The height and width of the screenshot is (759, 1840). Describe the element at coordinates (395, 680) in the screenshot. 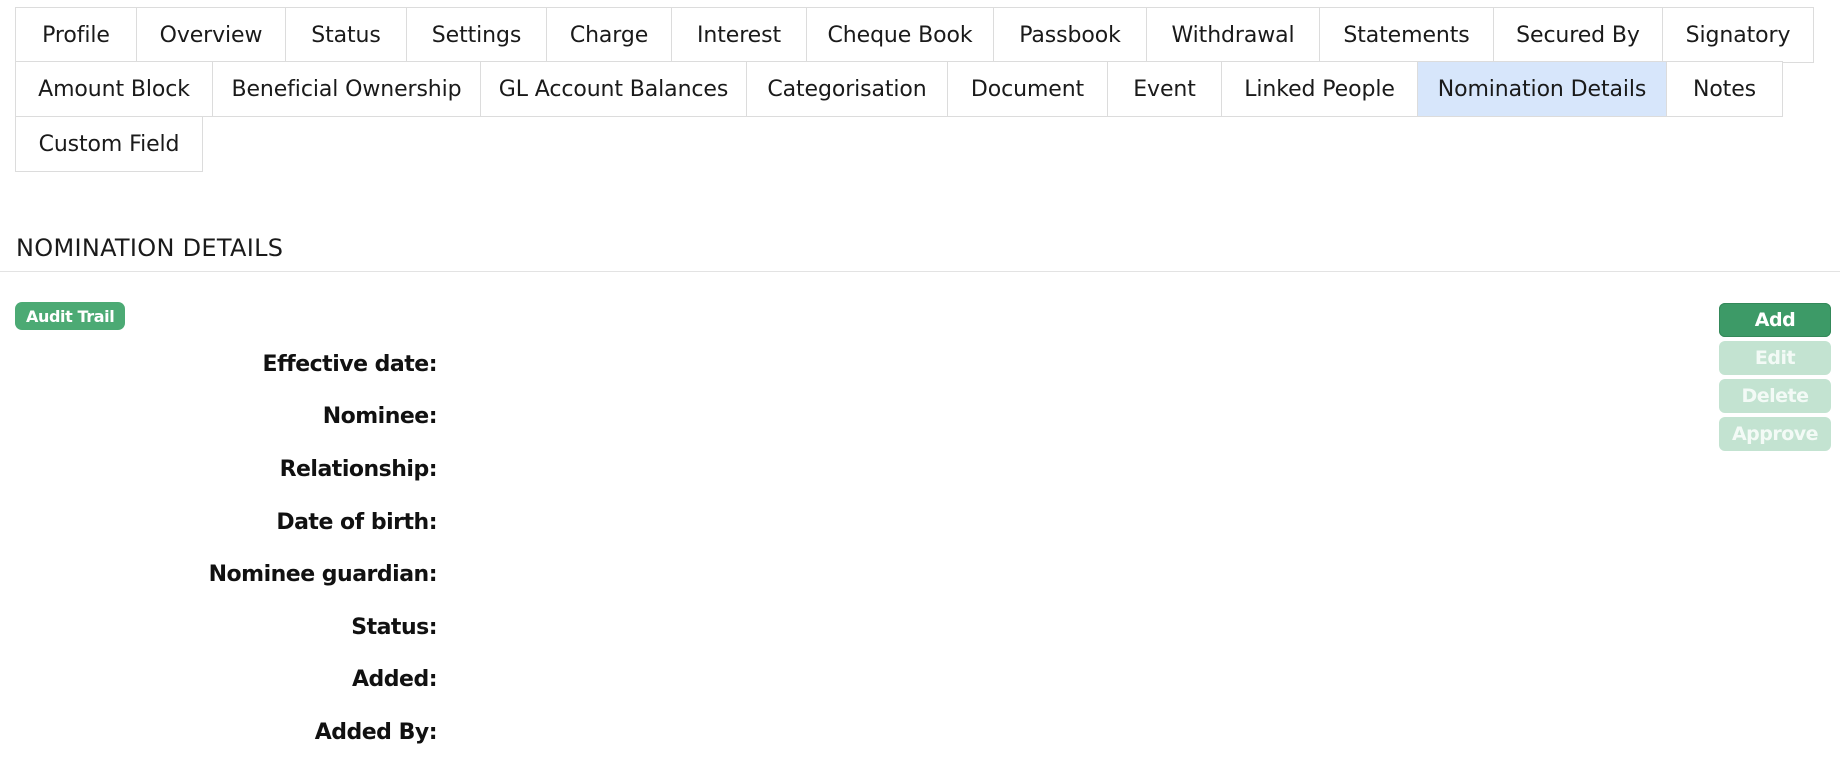

I see `field-label-added: Added:` at that location.